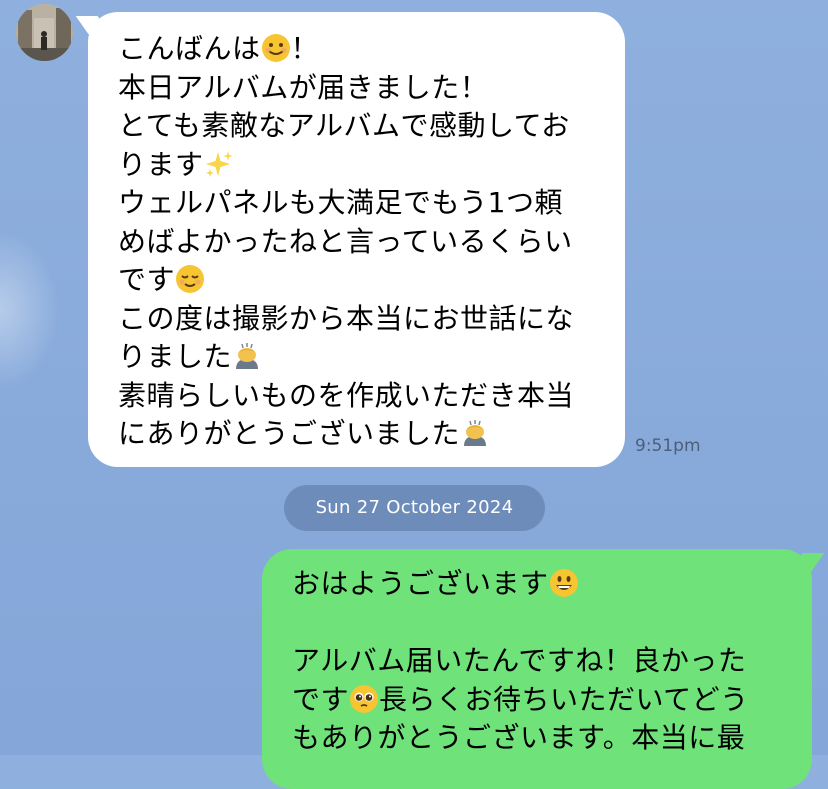 The width and height of the screenshot is (828, 789). I want to click on message-line: ります, so click(361, 165).